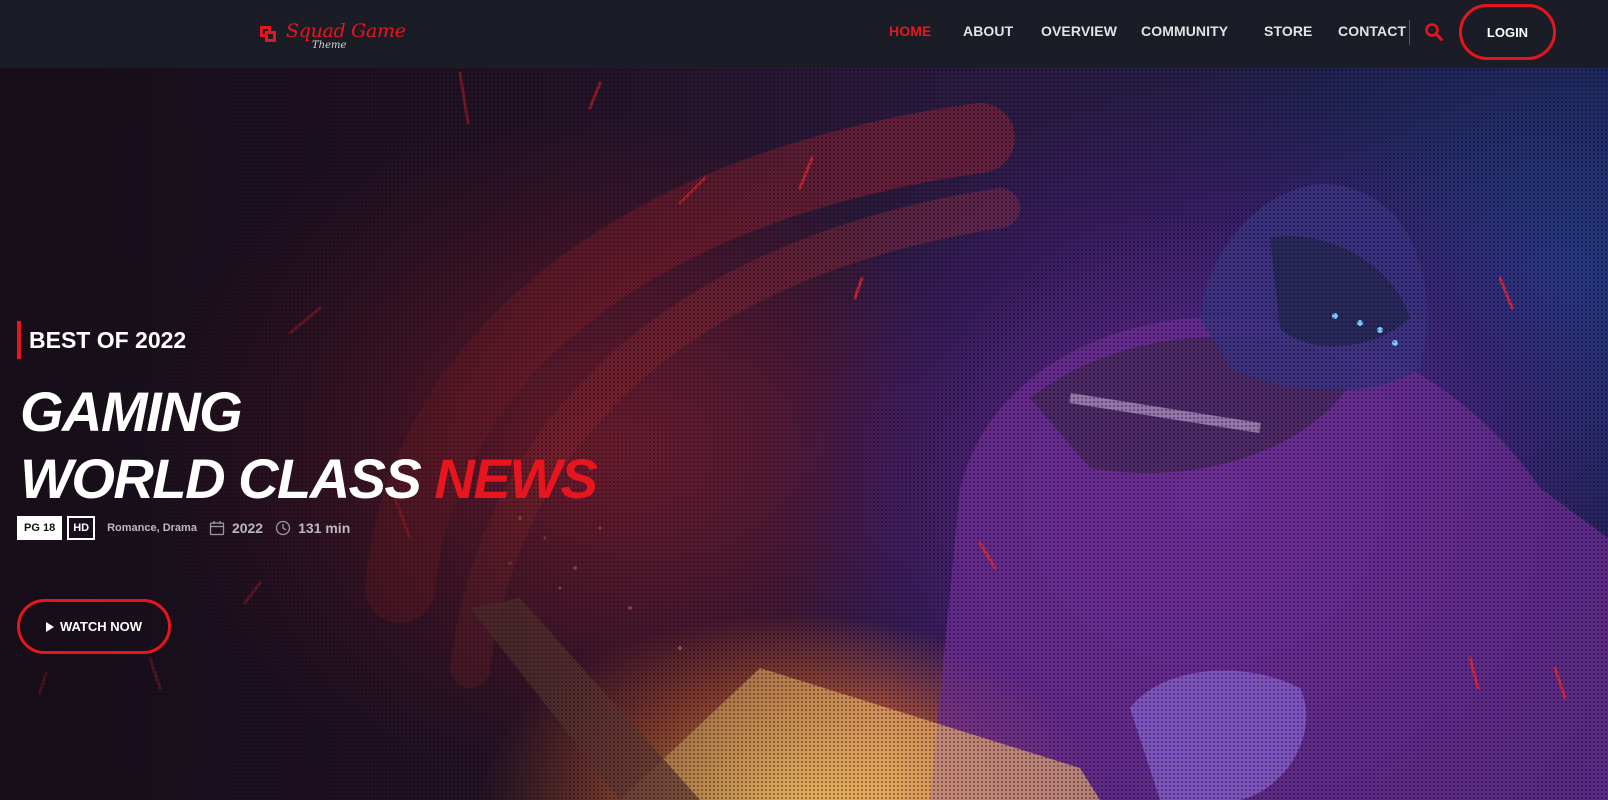  Describe the element at coordinates (1372, 31) in the screenshot. I see `nav-item-contact: CONTACT` at that location.